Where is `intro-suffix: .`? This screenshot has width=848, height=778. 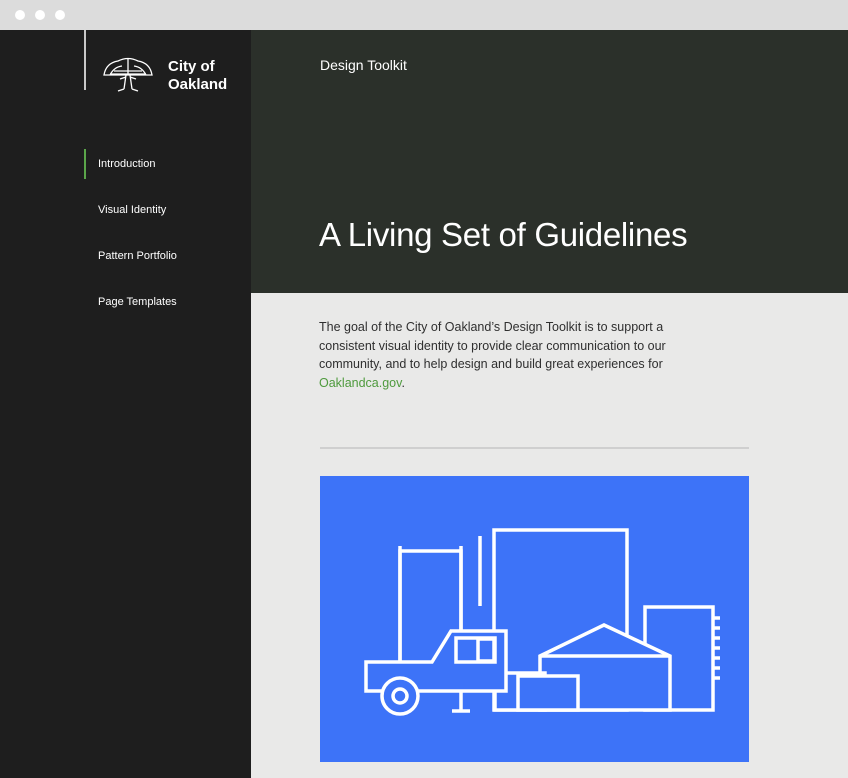 intro-suffix: . is located at coordinates (403, 382).